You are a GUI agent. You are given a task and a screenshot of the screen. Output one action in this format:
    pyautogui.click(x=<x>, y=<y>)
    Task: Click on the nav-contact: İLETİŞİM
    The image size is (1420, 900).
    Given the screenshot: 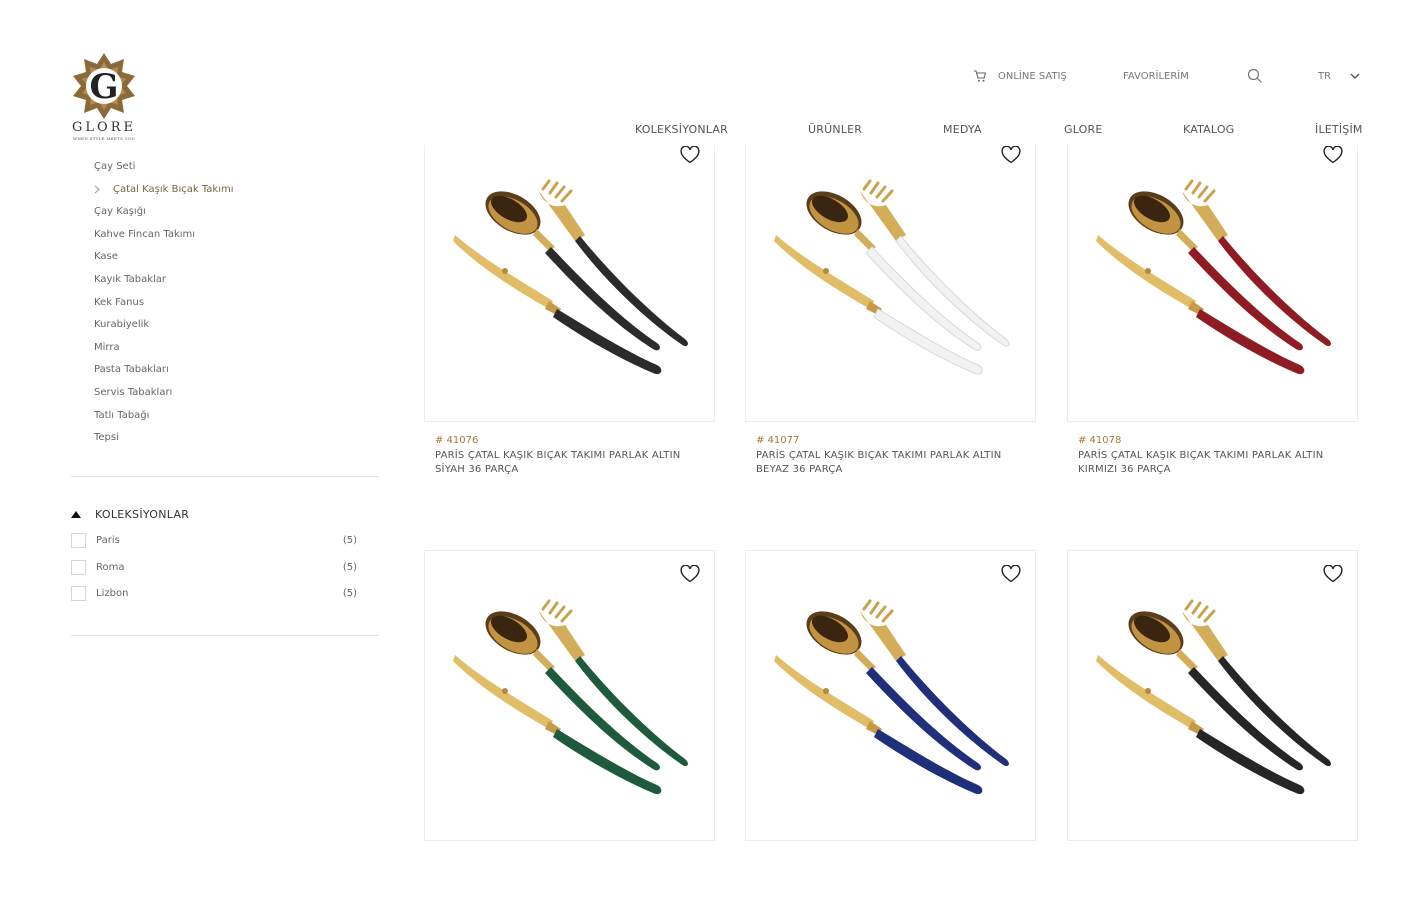 What is the action you would take?
    pyautogui.click(x=1339, y=129)
    